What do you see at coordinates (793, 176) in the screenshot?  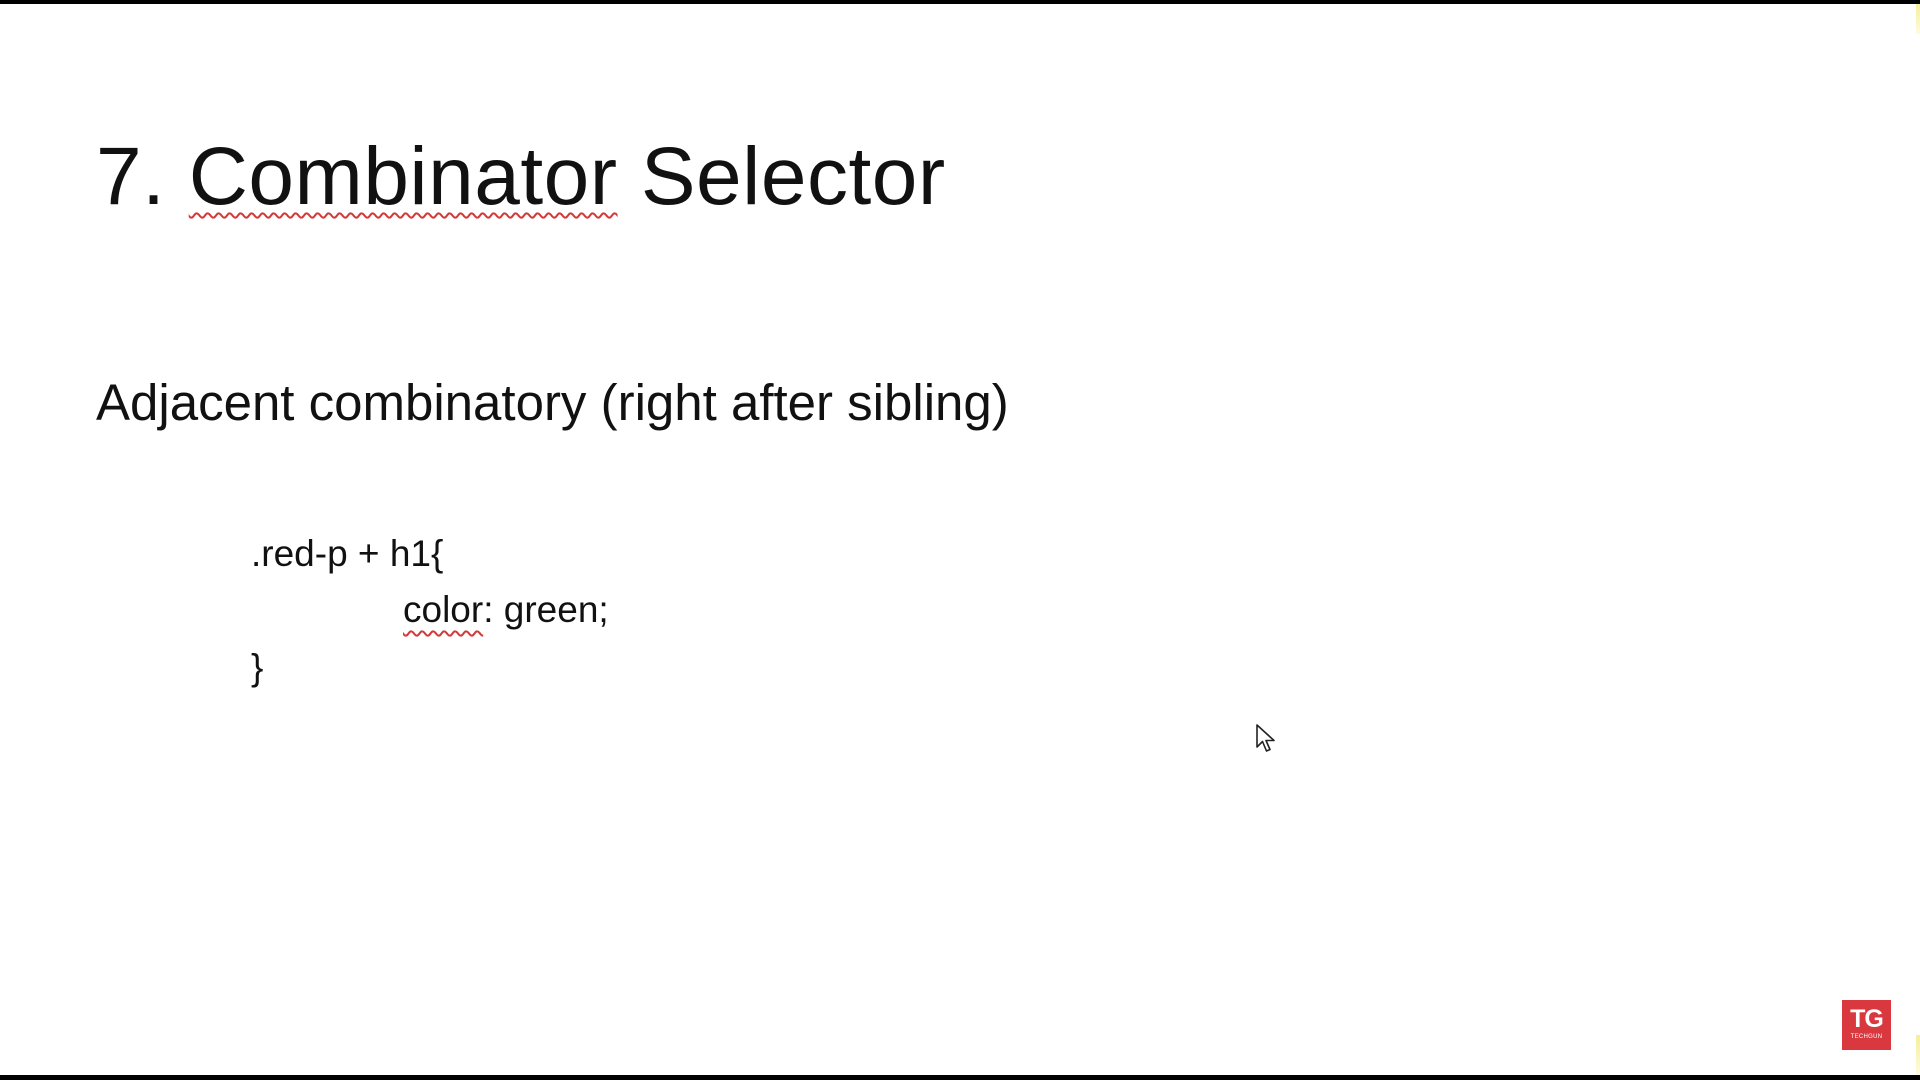 I see `title-suffix: Selector` at bounding box center [793, 176].